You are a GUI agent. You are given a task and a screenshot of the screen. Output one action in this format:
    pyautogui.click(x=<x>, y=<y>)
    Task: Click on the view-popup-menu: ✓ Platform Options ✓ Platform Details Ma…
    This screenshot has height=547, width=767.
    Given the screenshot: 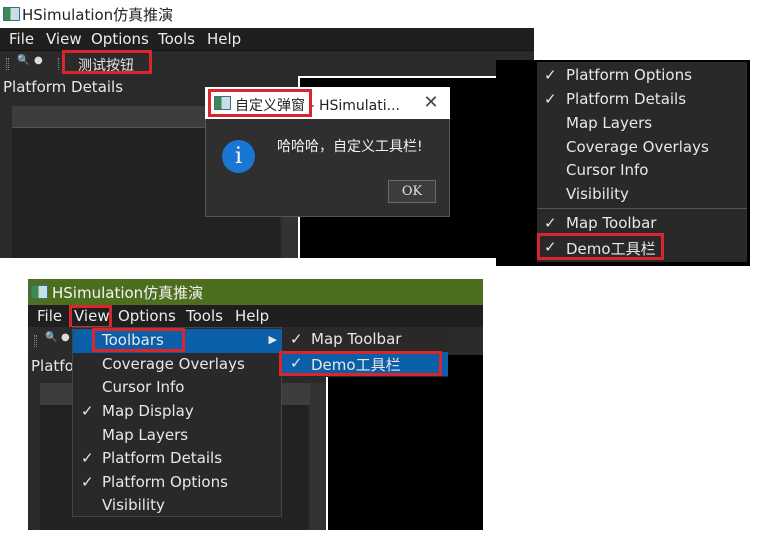 What is the action you would take?
    pyautogui.click(x=642, y=162)
    